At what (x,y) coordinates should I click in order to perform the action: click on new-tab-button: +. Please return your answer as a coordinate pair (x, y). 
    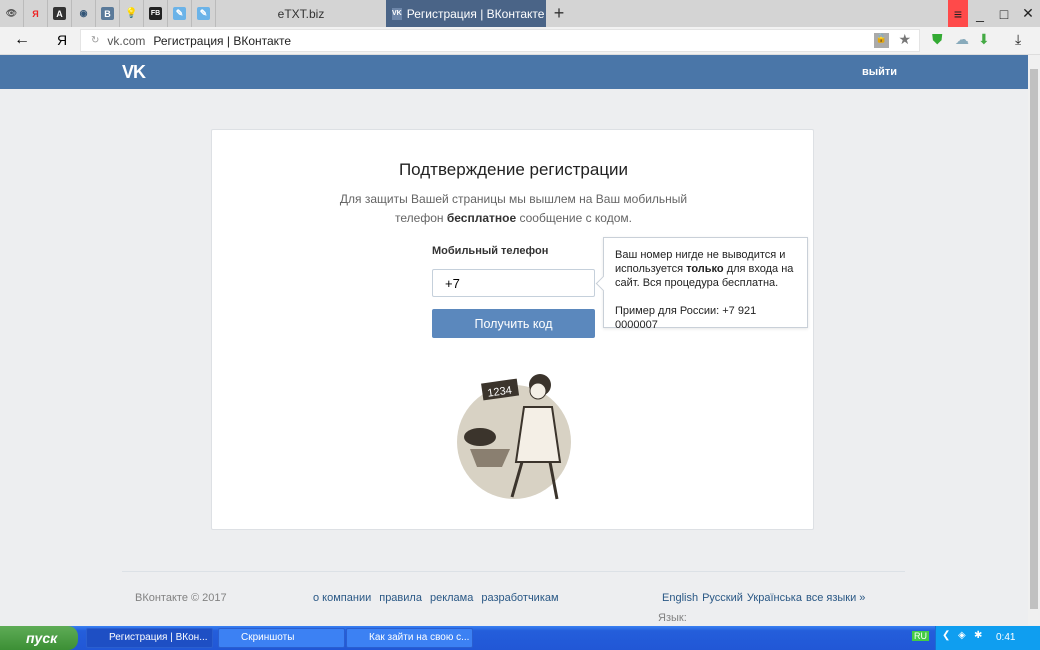
    Looking at the image, I should click on (559, 13).